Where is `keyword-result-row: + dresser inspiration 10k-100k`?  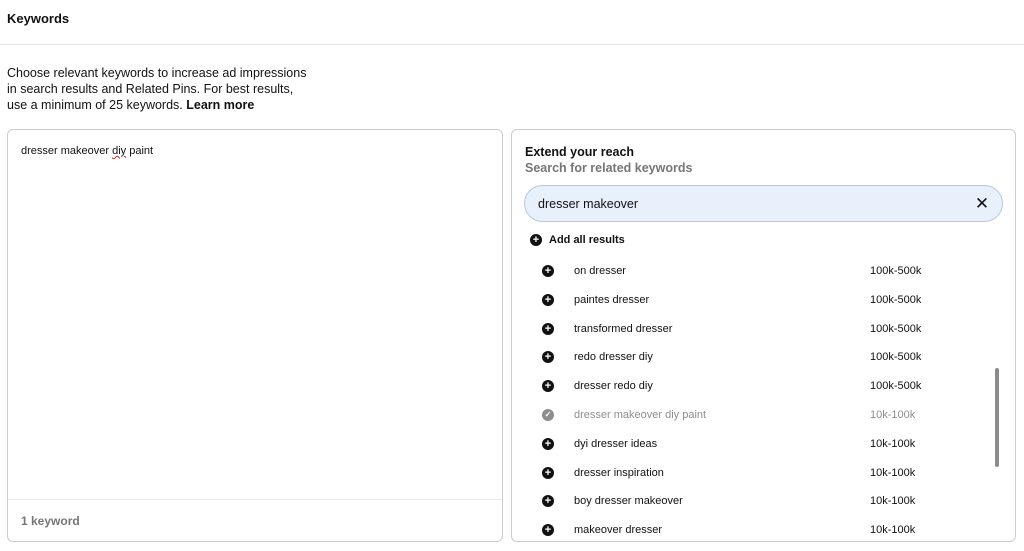 keyword-result-row: + dresser inspiration 10k-100k is located at coordinates (763, 473).